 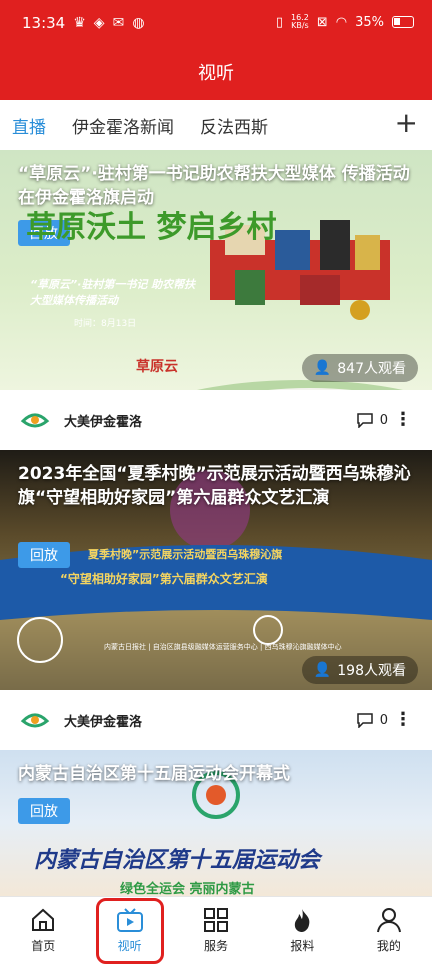 I want to click on poster-line: “守望相助好家园”第六届群众文艺汇演, so click(x=164, y=579).